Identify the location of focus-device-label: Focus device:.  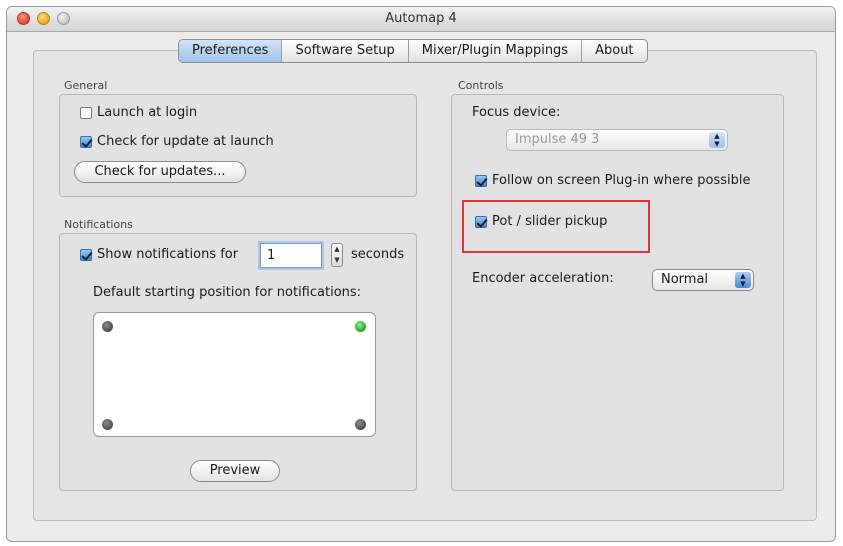
(516, 112).